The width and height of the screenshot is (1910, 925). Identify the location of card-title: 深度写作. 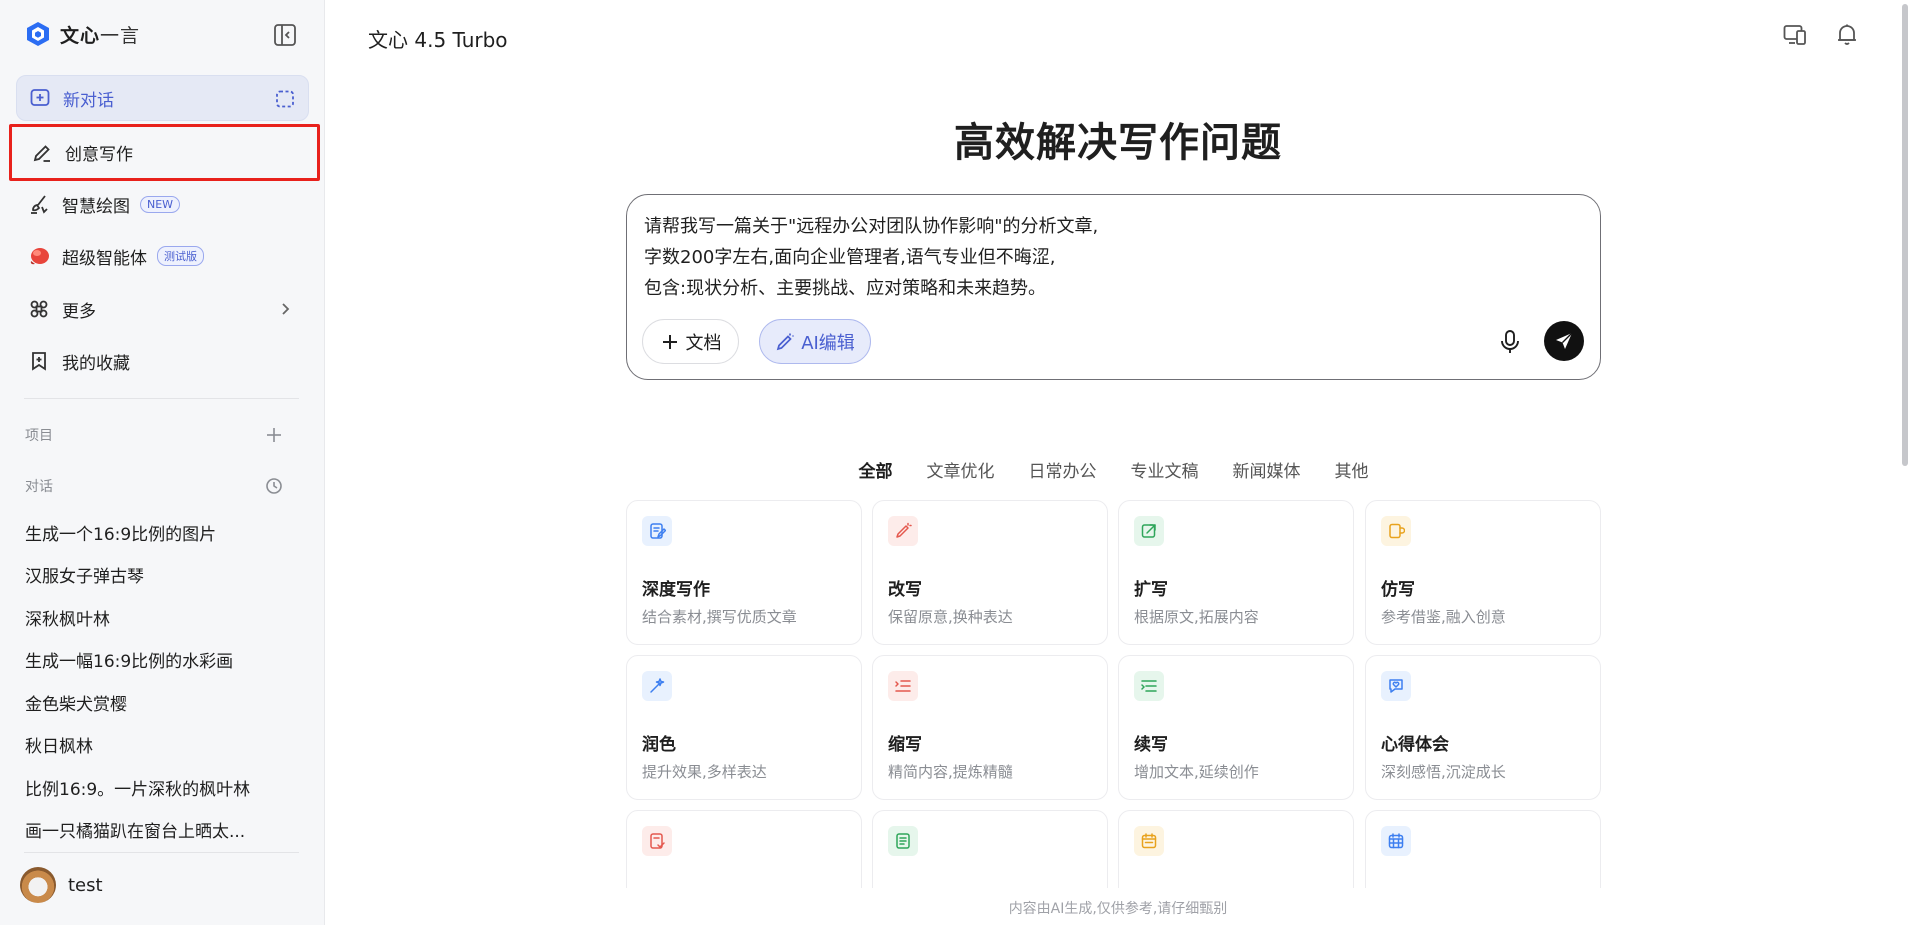
(676, 590).